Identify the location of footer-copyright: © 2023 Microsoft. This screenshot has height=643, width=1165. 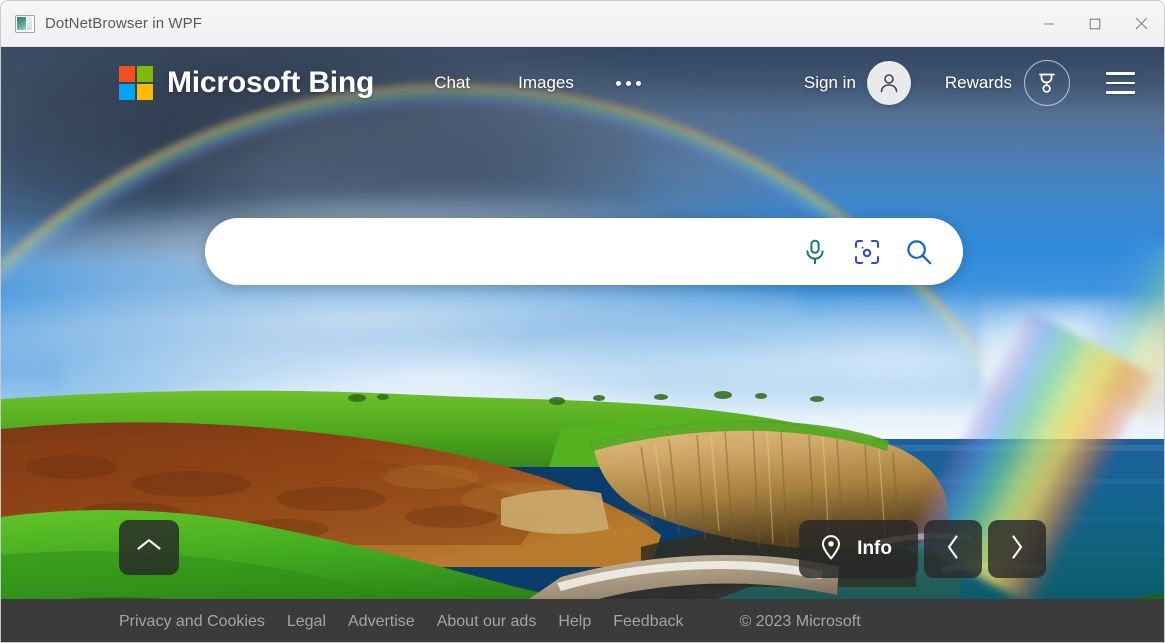
(800, 621).